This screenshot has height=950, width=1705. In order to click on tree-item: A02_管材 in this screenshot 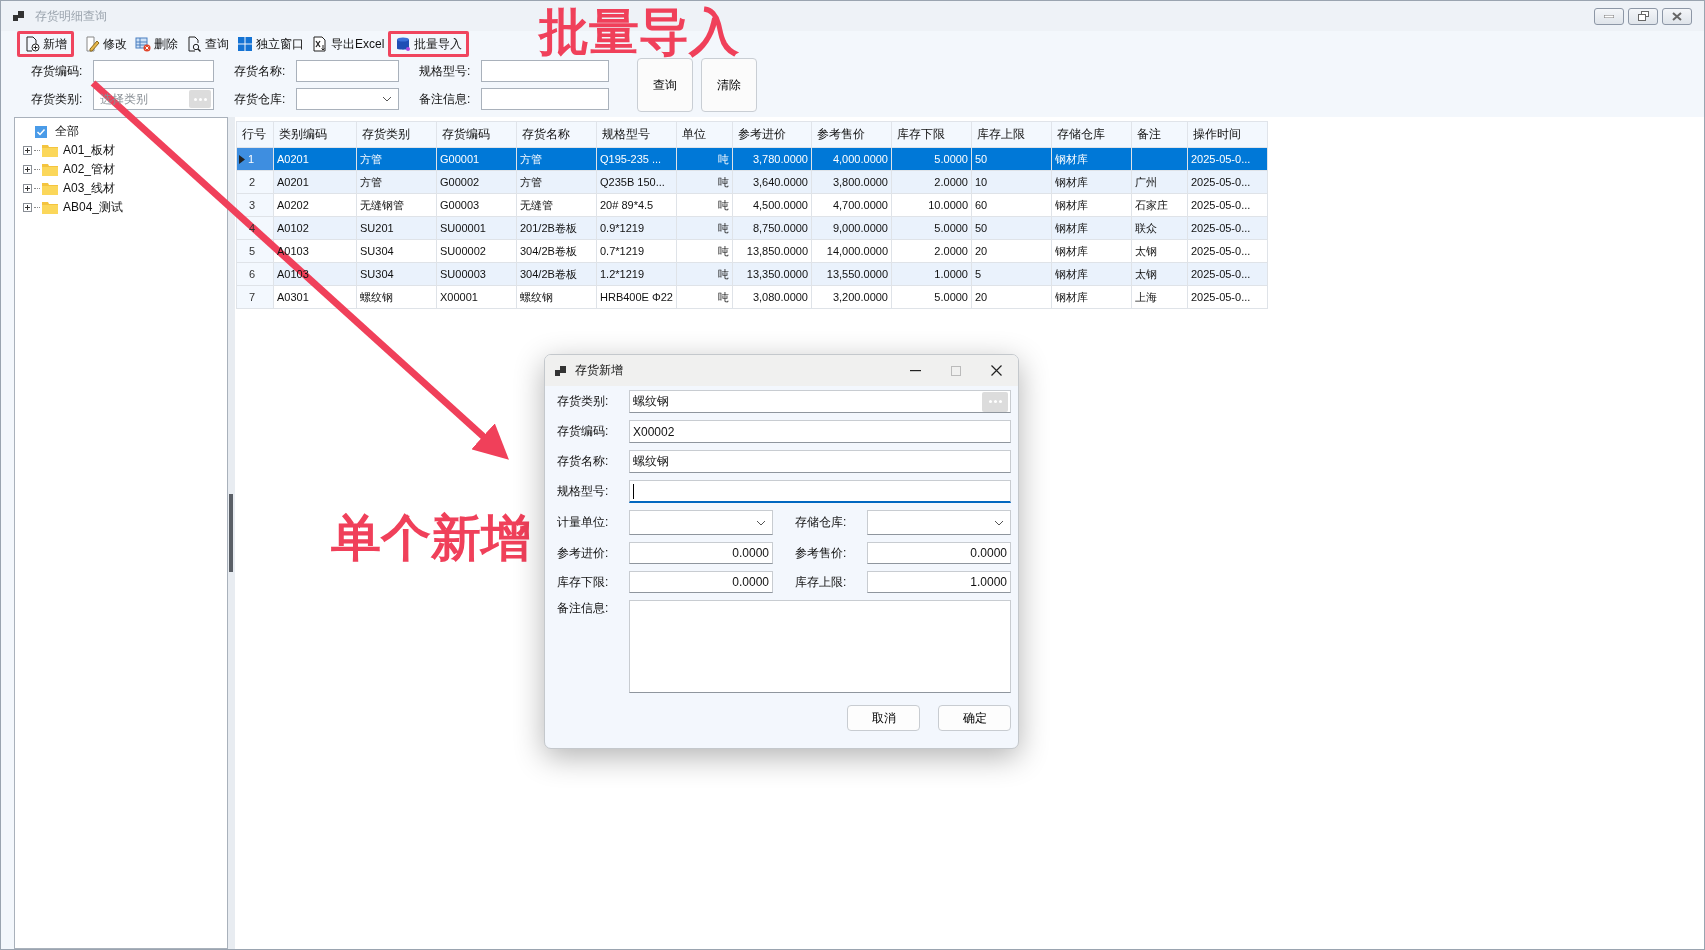, I will do `click(89, 169)`.